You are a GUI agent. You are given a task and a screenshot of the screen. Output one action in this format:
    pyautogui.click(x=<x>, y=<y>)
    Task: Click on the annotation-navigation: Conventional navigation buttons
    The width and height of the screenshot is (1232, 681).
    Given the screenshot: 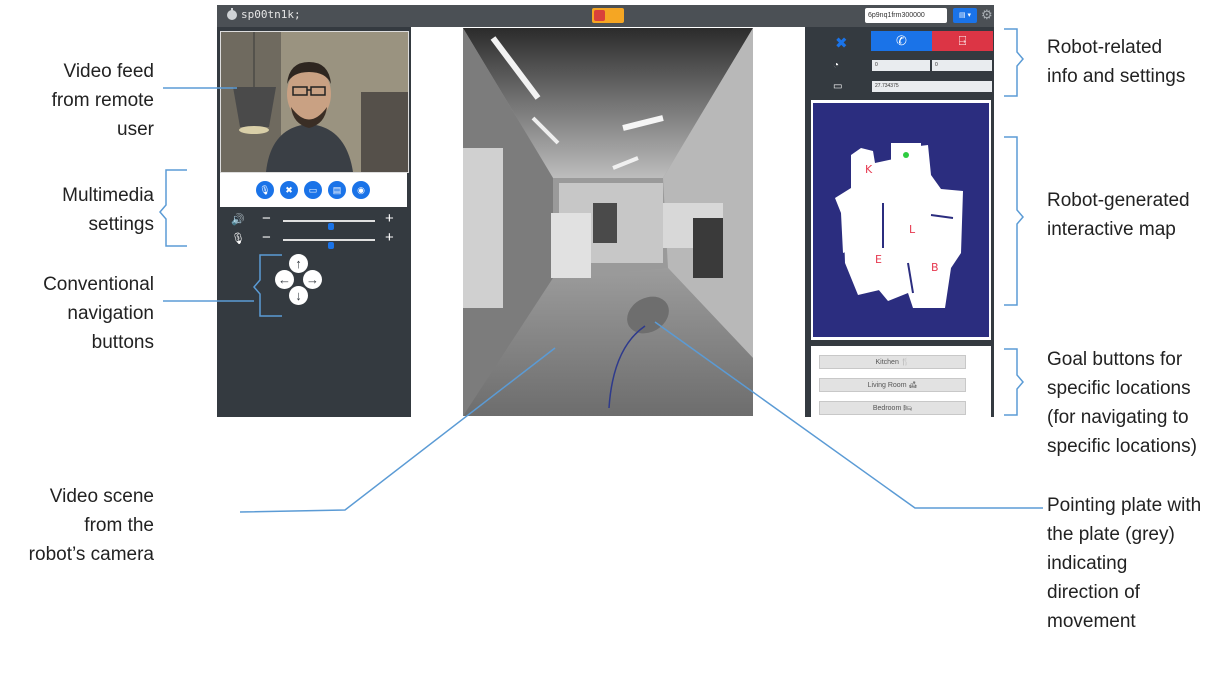 What is the action you would take?
    pyautogui.click(x=98, y=313)
    